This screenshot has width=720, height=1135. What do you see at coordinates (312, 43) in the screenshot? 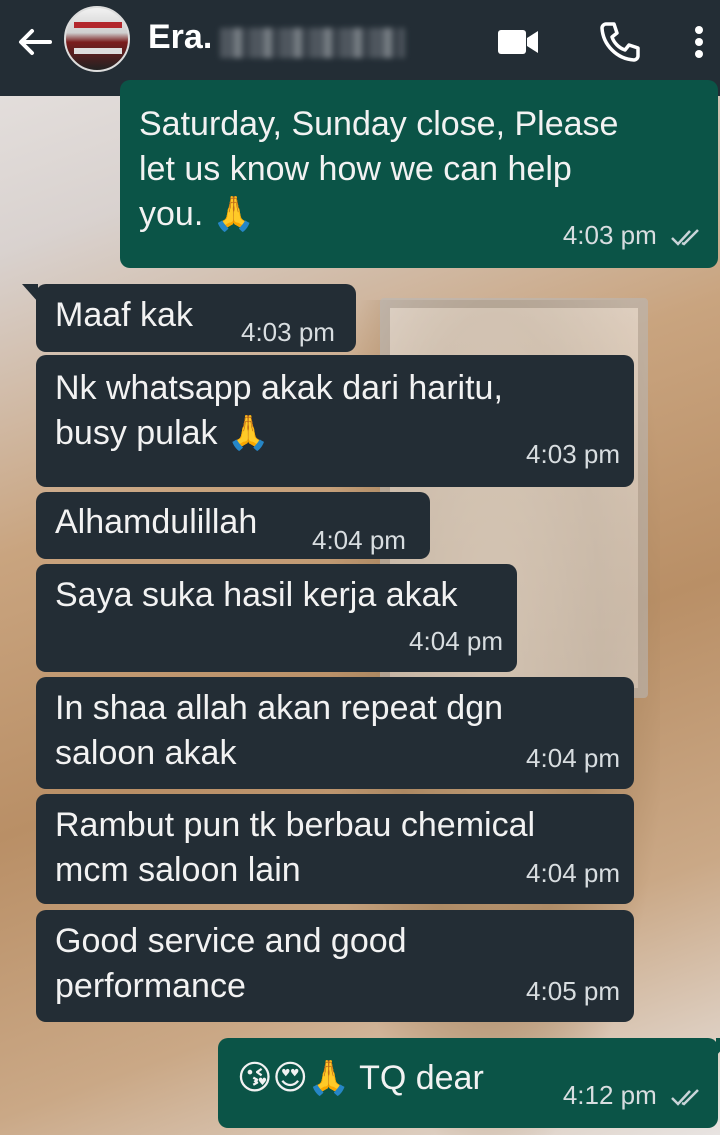
I see `name-redaction-blur` at bounding box center [312, 43].